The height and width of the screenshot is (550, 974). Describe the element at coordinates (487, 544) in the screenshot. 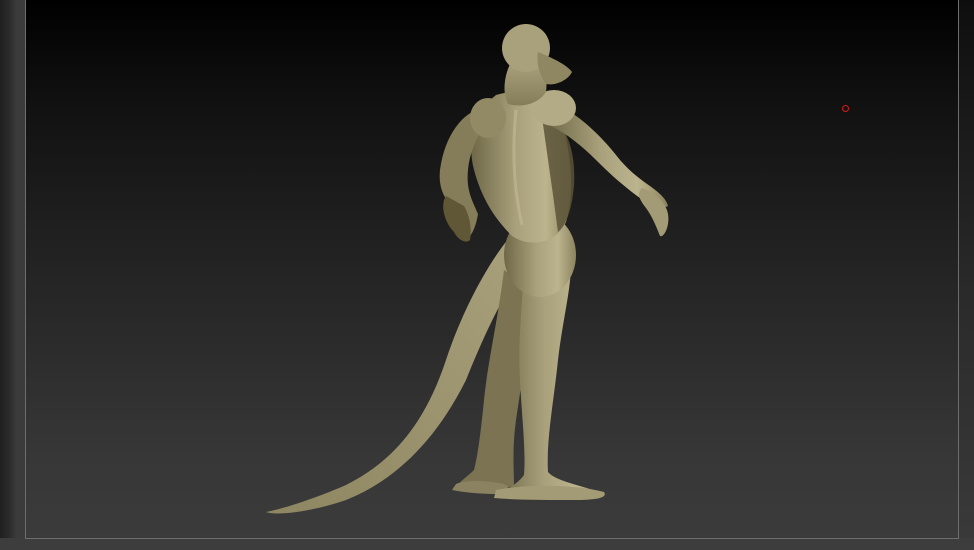

I see `bottom-shelf` at that location.